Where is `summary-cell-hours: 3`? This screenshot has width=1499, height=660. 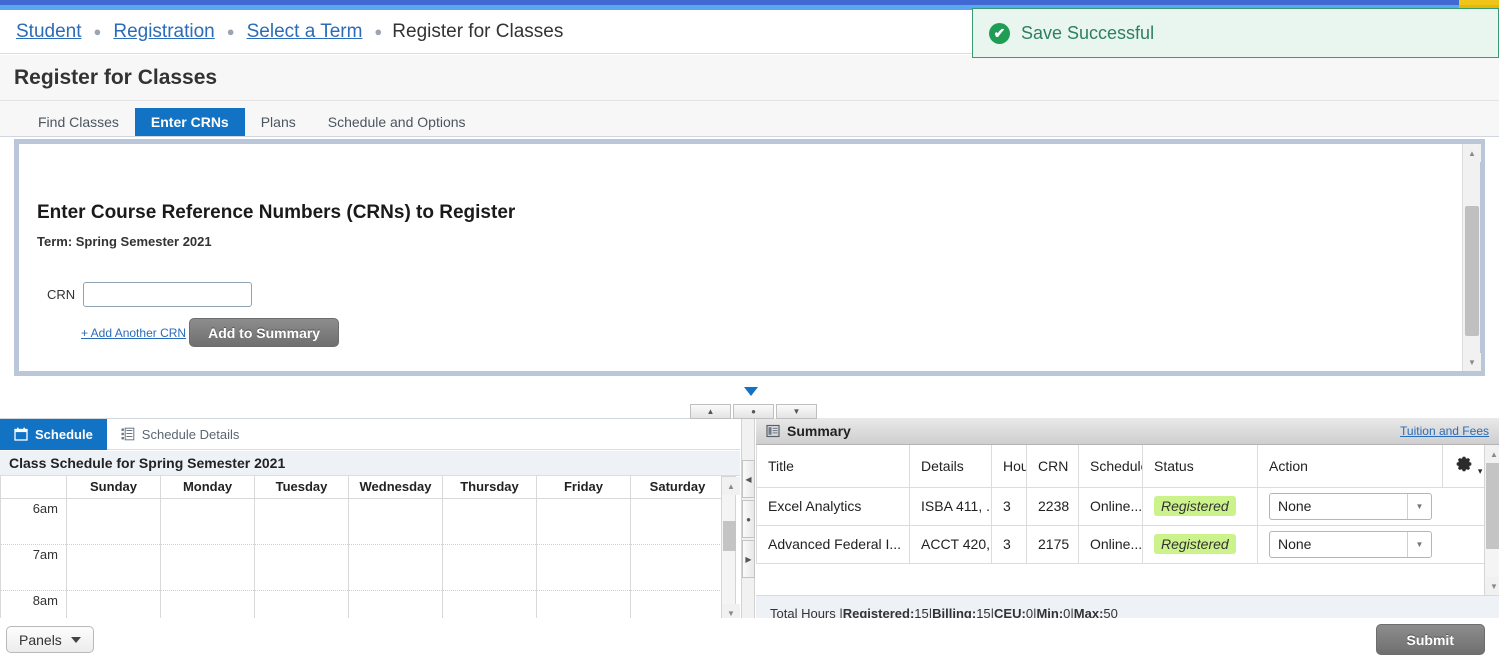 summary-cell-hours: 3 is located at coordinates (1009, 544).